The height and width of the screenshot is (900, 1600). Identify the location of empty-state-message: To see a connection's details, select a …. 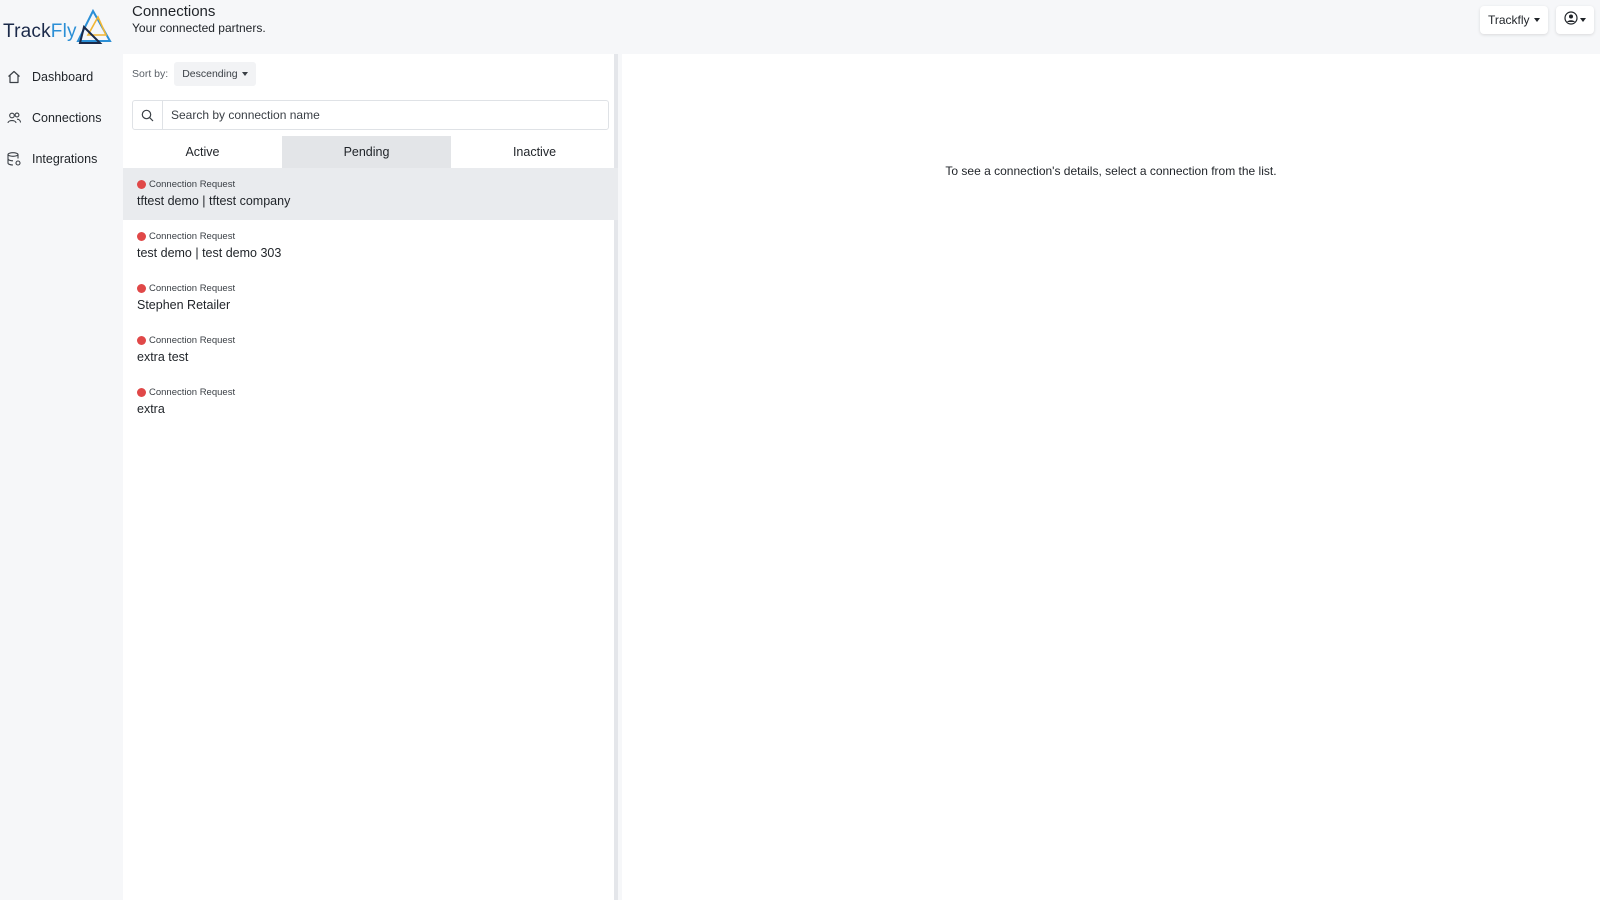
(1111, 171).